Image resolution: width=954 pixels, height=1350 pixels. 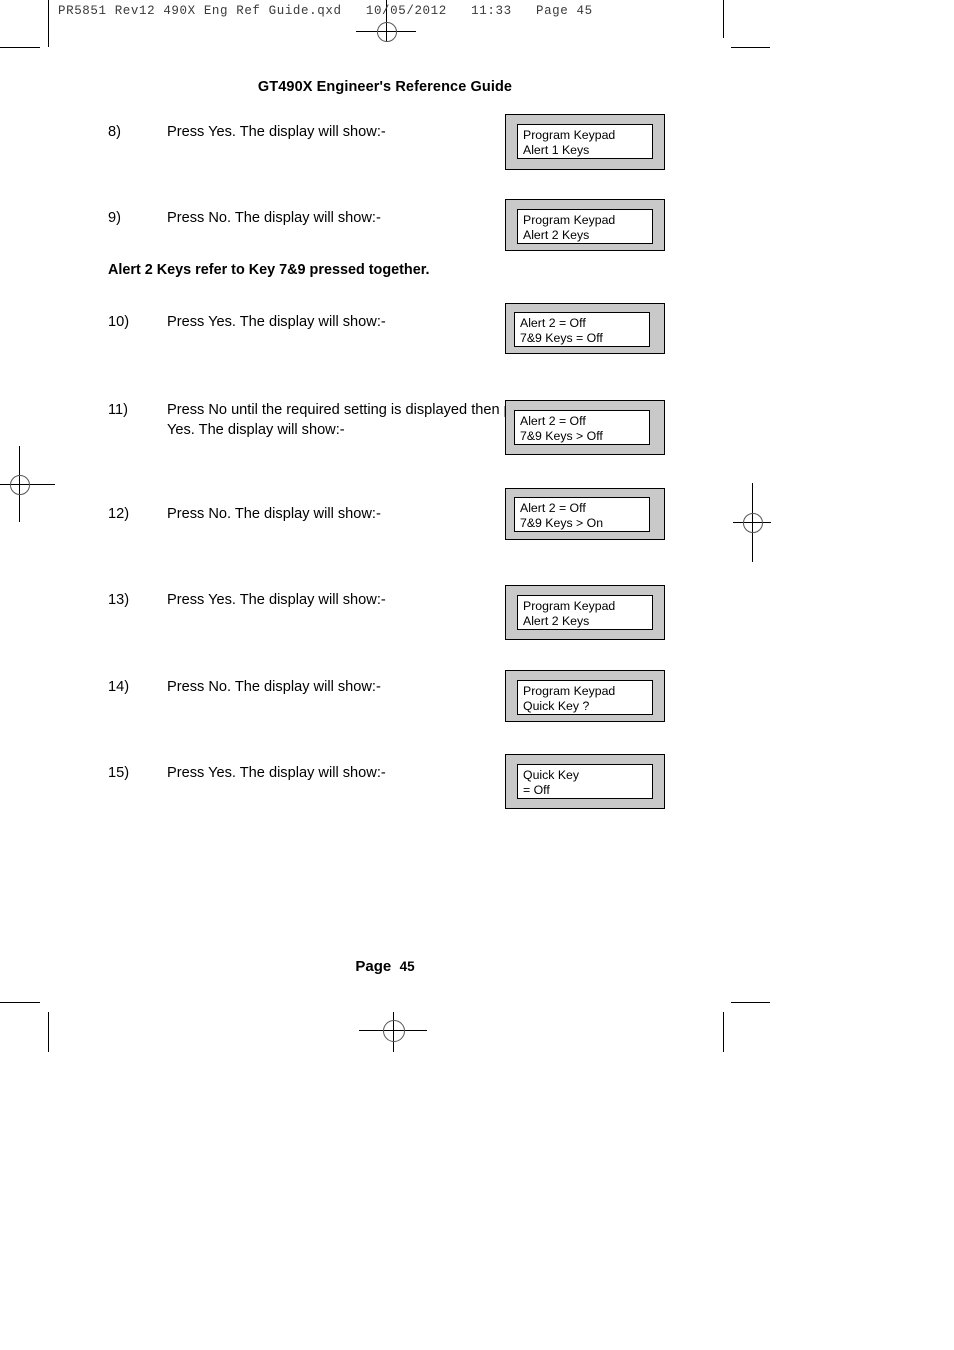 I want to click on lcd-line-1: Quick Key, so click(x=551, y=775).